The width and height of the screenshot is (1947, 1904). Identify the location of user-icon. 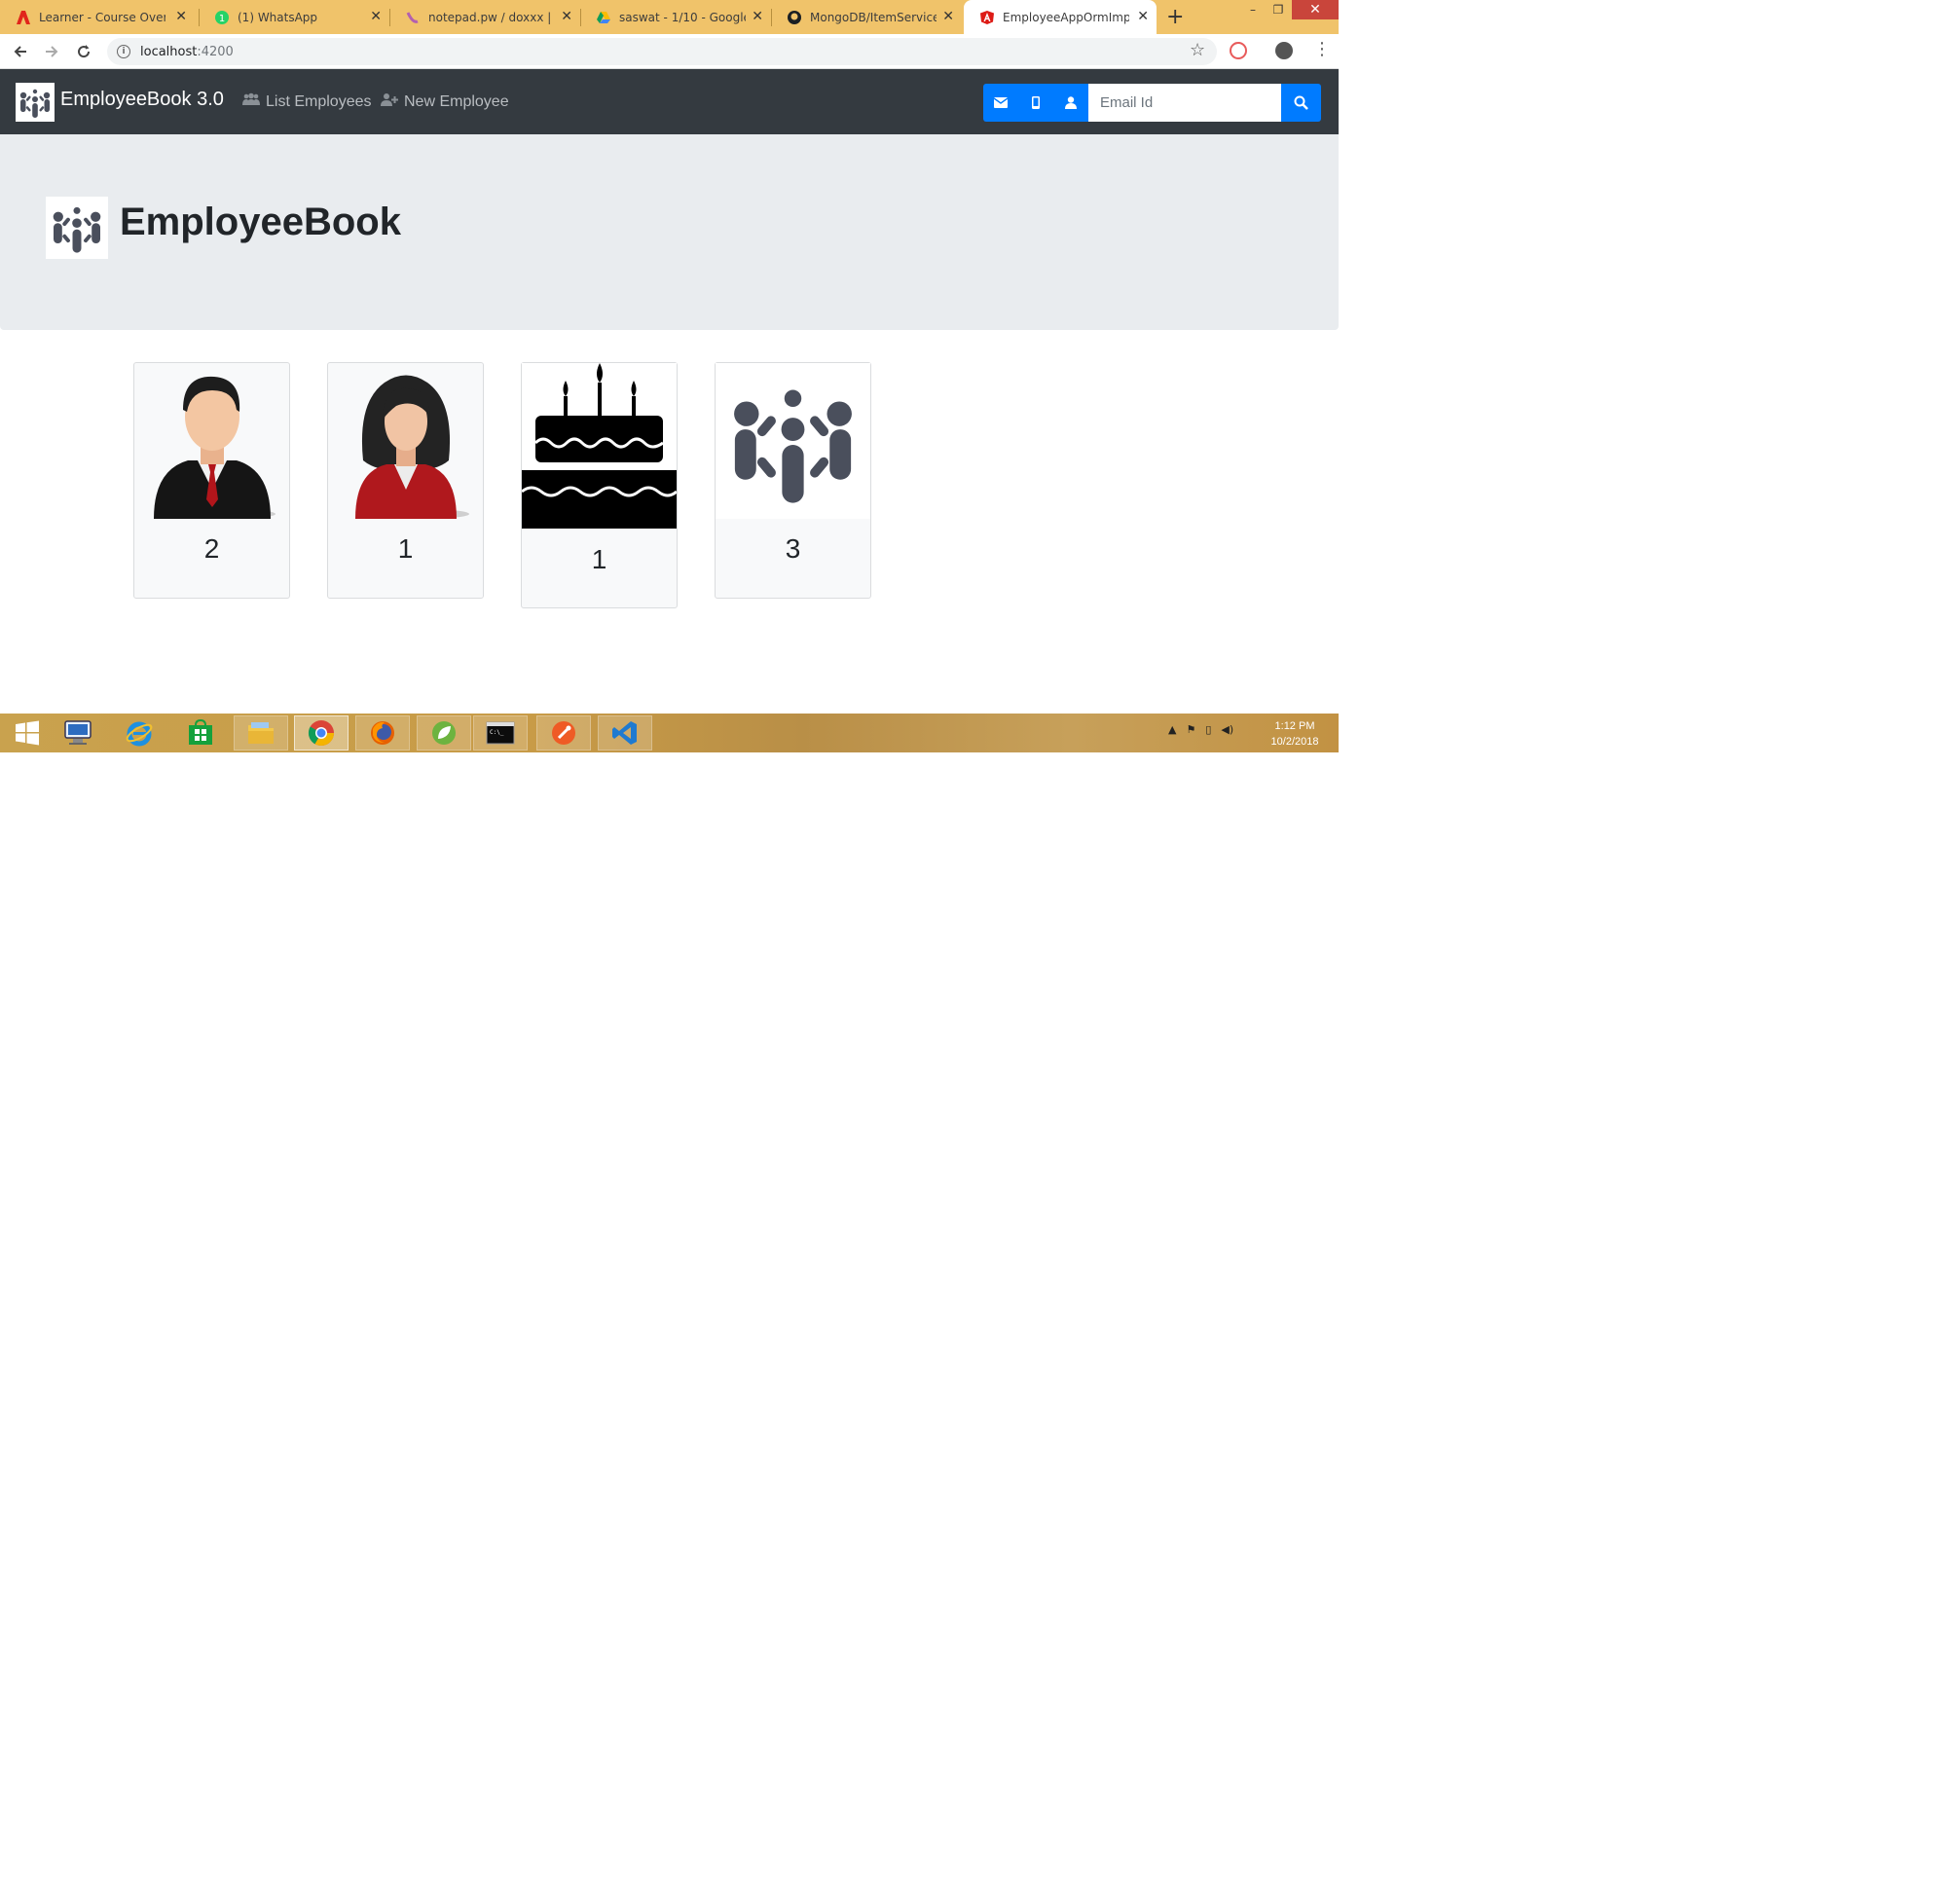
(1071, 102).